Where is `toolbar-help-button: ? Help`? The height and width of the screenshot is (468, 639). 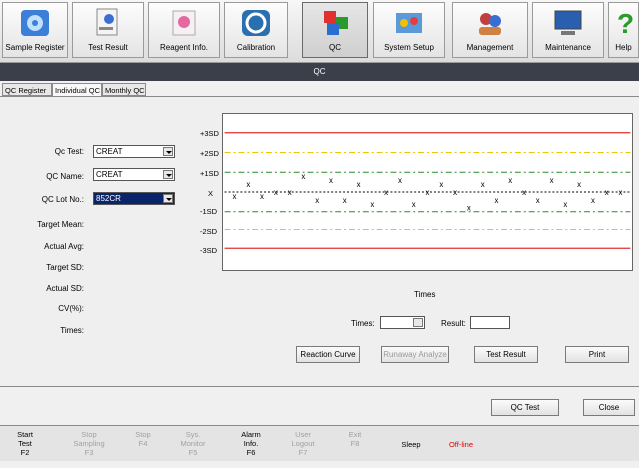
toolbar-help-button: ? Help is located at coordinates (623, 30).